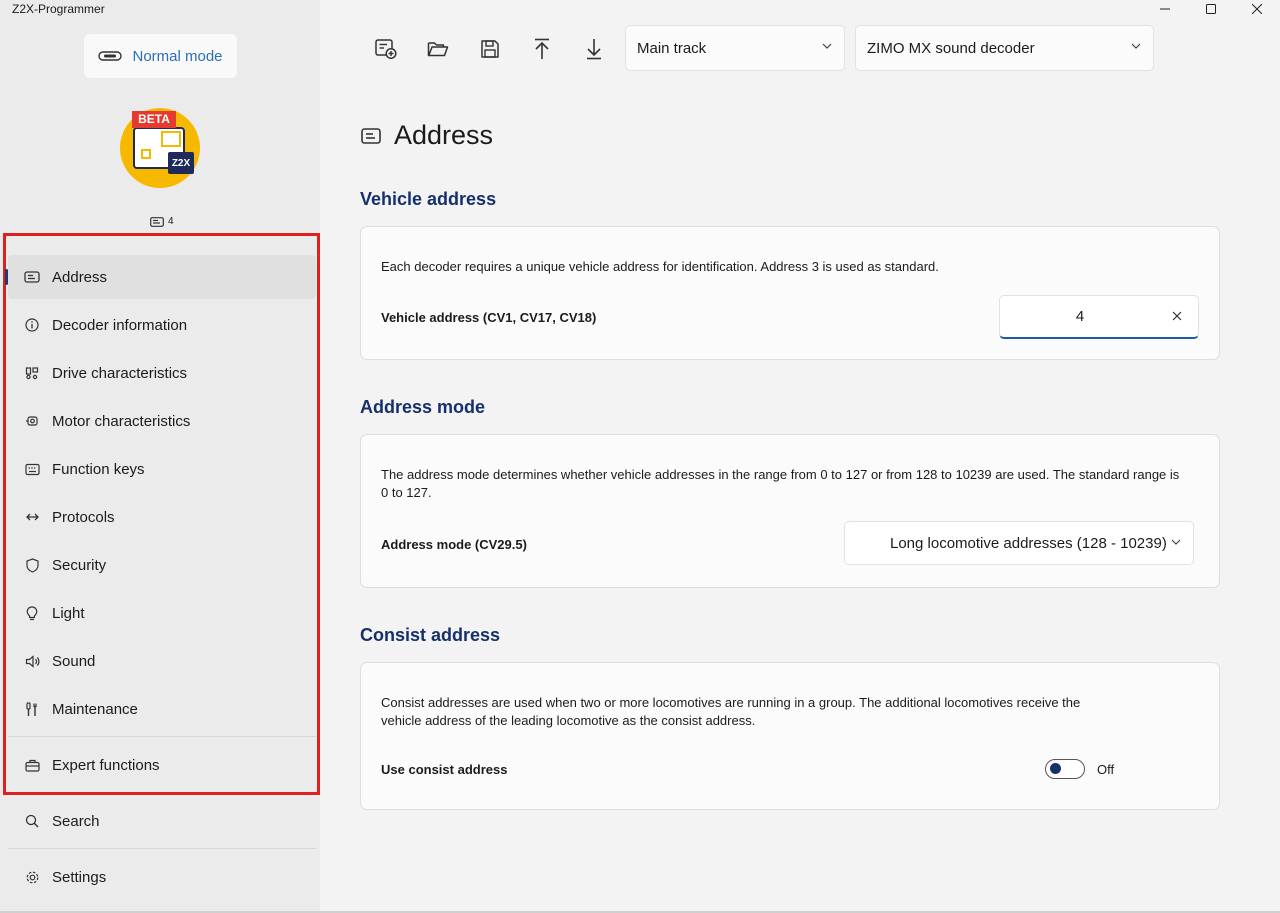  I want to click on maximize-icon, so click(1211, 9).